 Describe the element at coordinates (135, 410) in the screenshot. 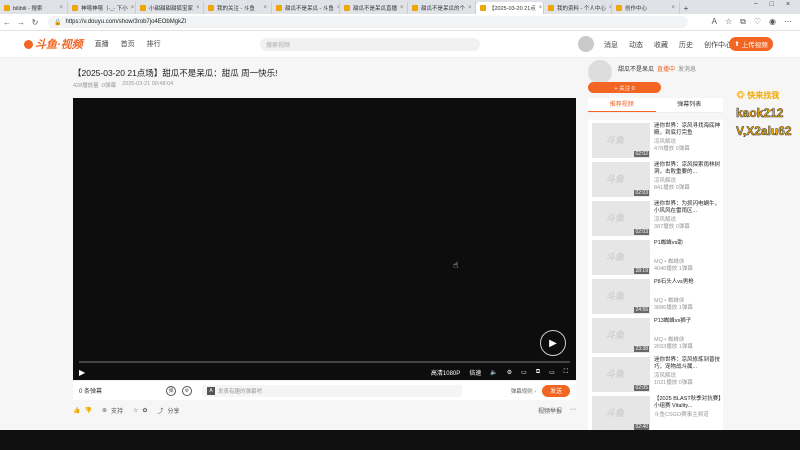

I see `star-icon: ☆` at that location.